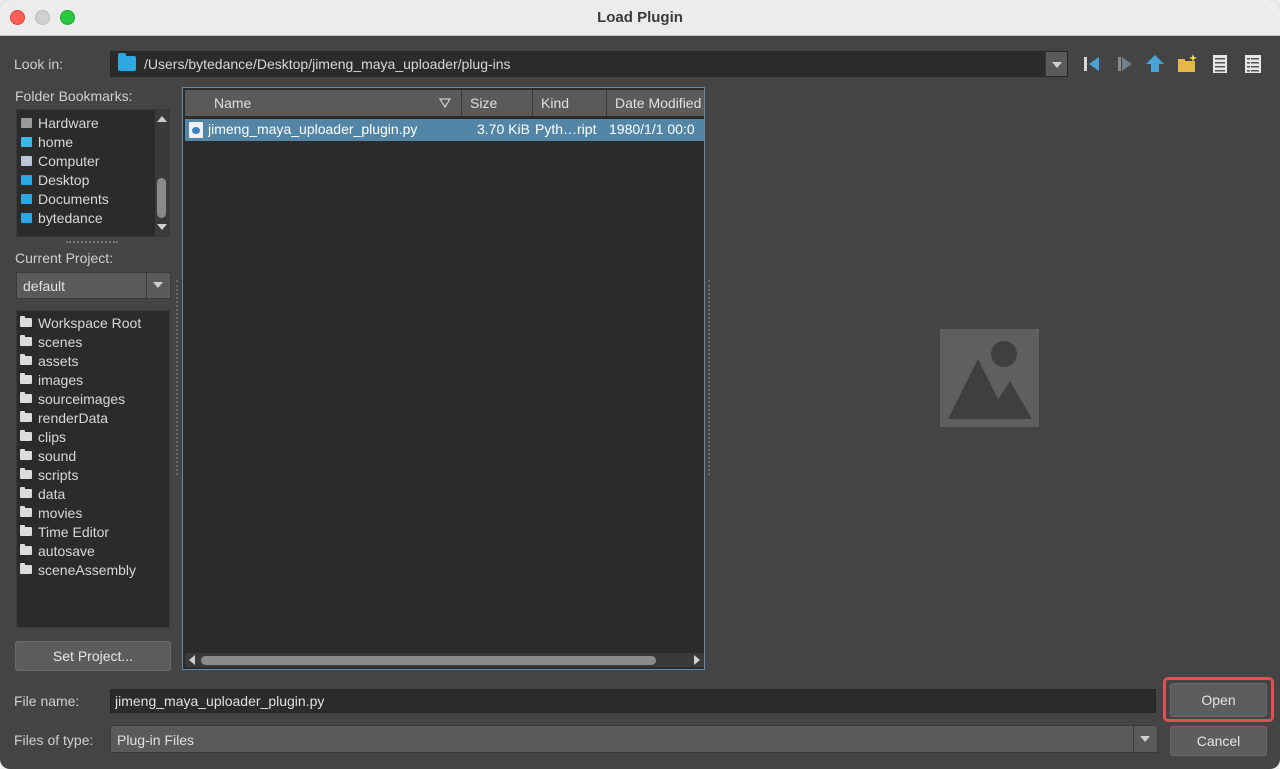 The height and width of the screenshot is (769, 1280). I want to click on files-of-type-label: Files of type:, so click(54, 740).